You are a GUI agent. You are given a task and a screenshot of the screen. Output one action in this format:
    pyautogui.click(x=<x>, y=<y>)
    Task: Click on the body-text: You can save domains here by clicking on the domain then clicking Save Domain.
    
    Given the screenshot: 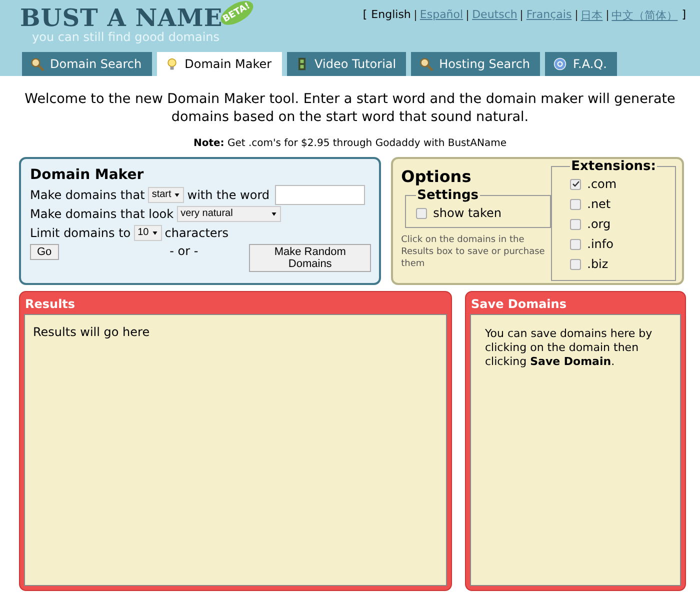 What is the action you would take?
    pyautogui.click(x=569, y=348)
    